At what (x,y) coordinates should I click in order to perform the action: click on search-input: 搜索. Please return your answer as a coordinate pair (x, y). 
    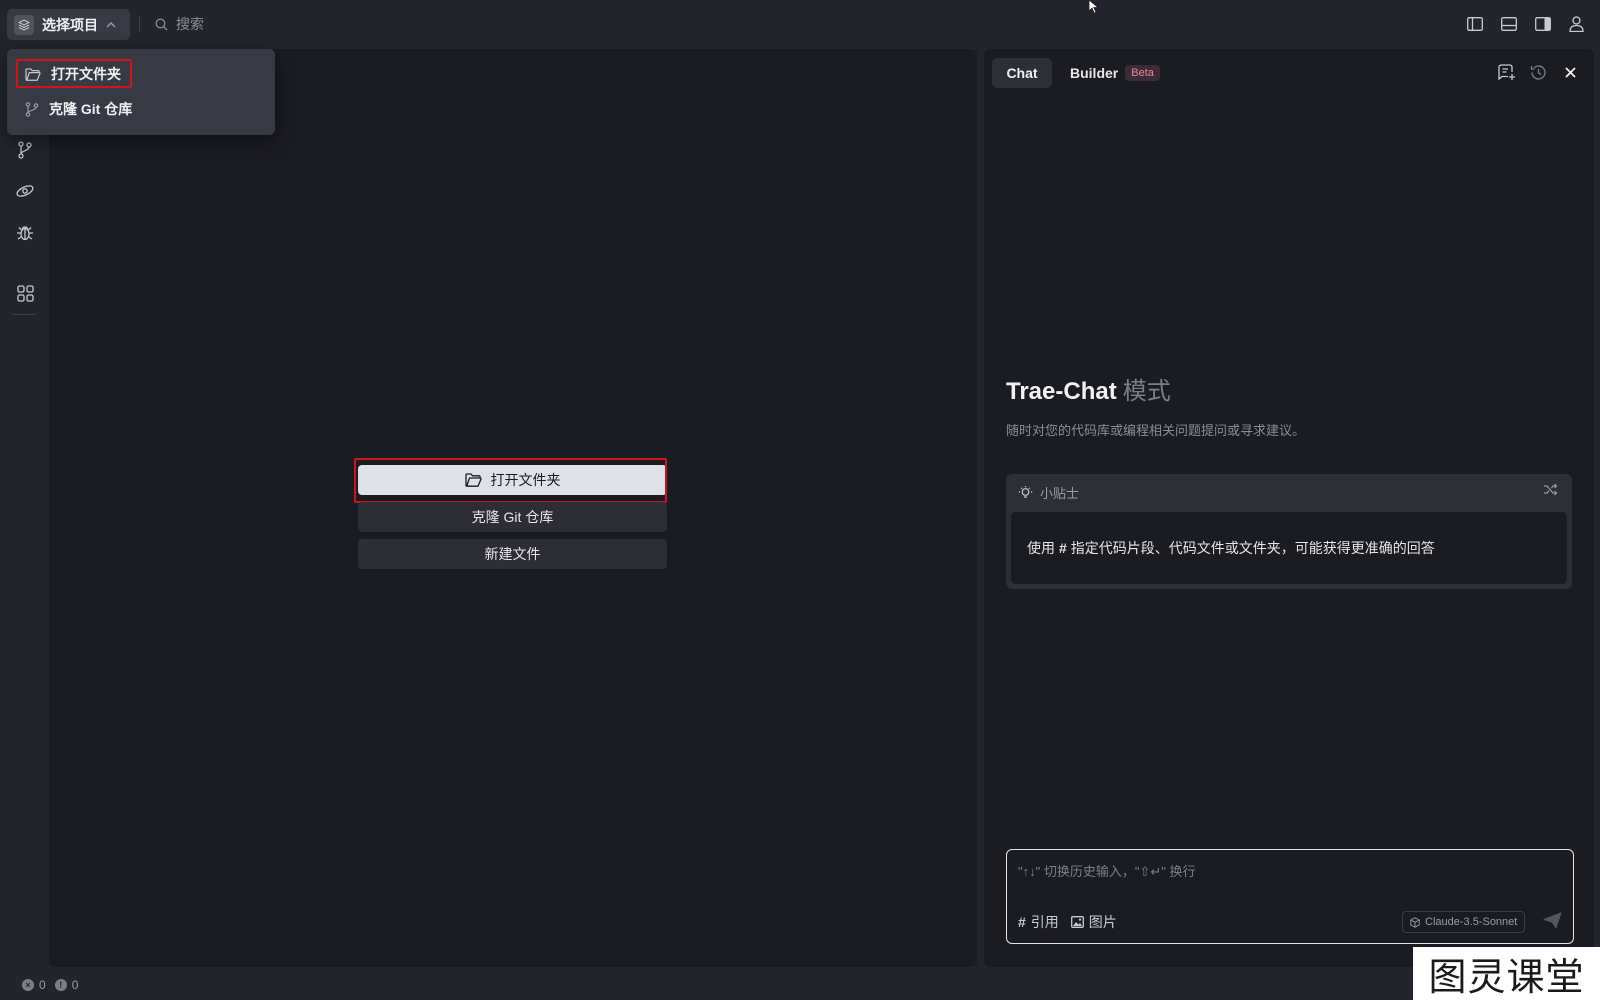
    Looking at the image, I should click on (179, 24).